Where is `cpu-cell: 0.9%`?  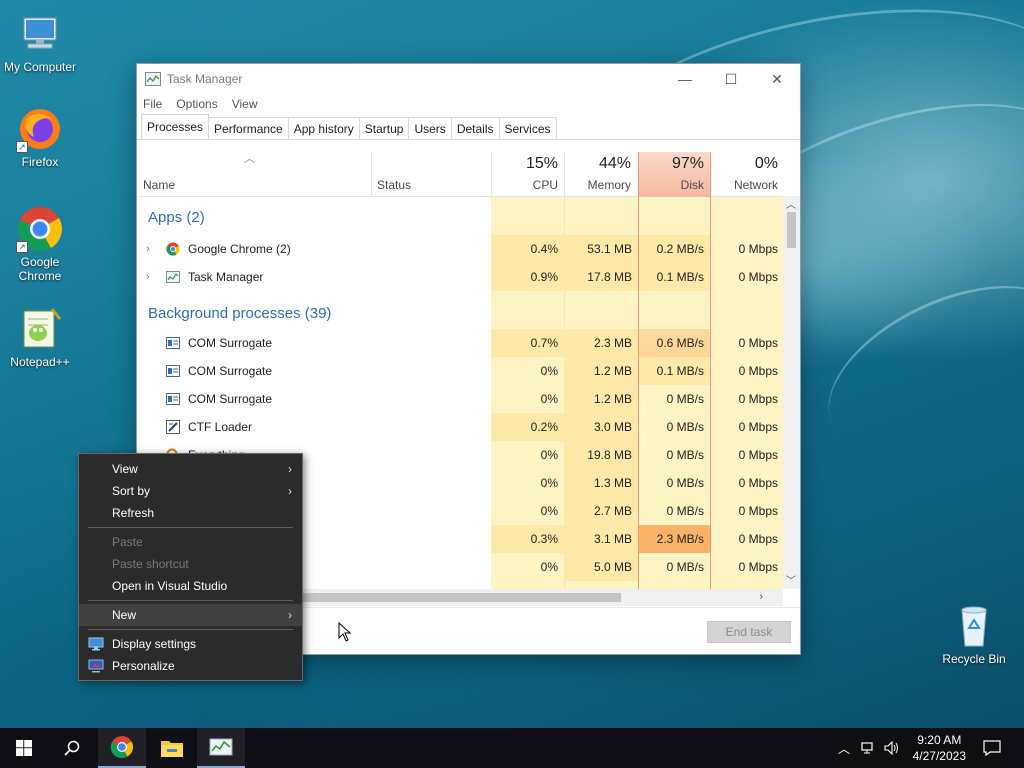 cpu-cell: 0.9% is located at coordinates (527, 277).